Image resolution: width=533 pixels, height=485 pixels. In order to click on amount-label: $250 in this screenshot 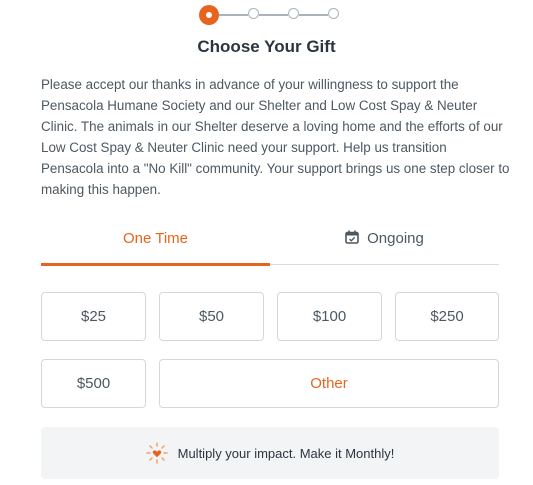, I will do `click(447, 316)`.